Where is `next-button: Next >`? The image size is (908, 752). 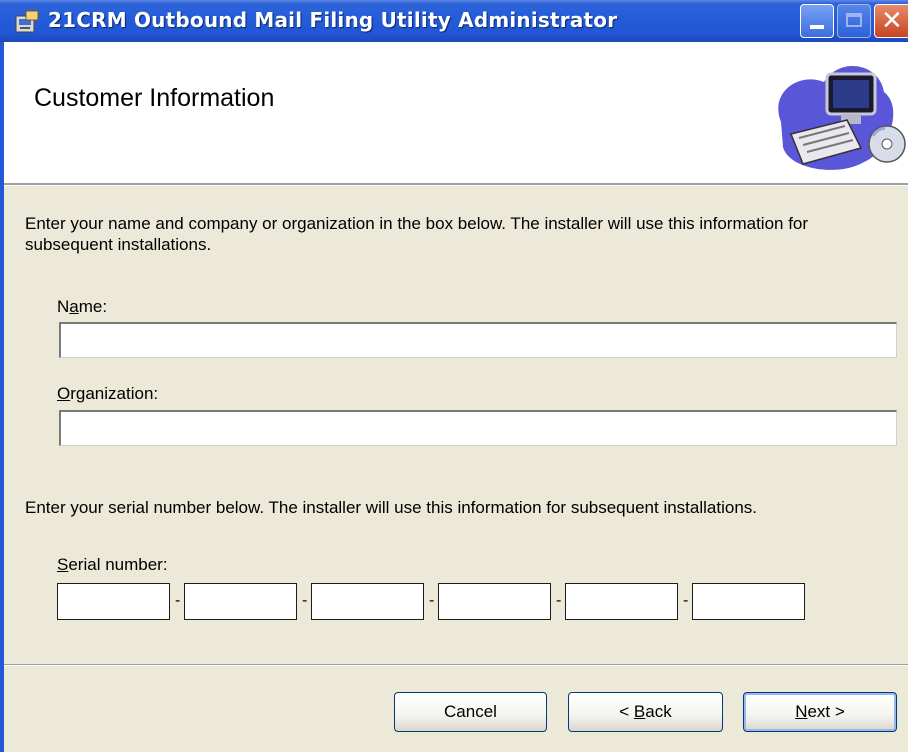 next-button: Next > is located at coordinates (820, 712).